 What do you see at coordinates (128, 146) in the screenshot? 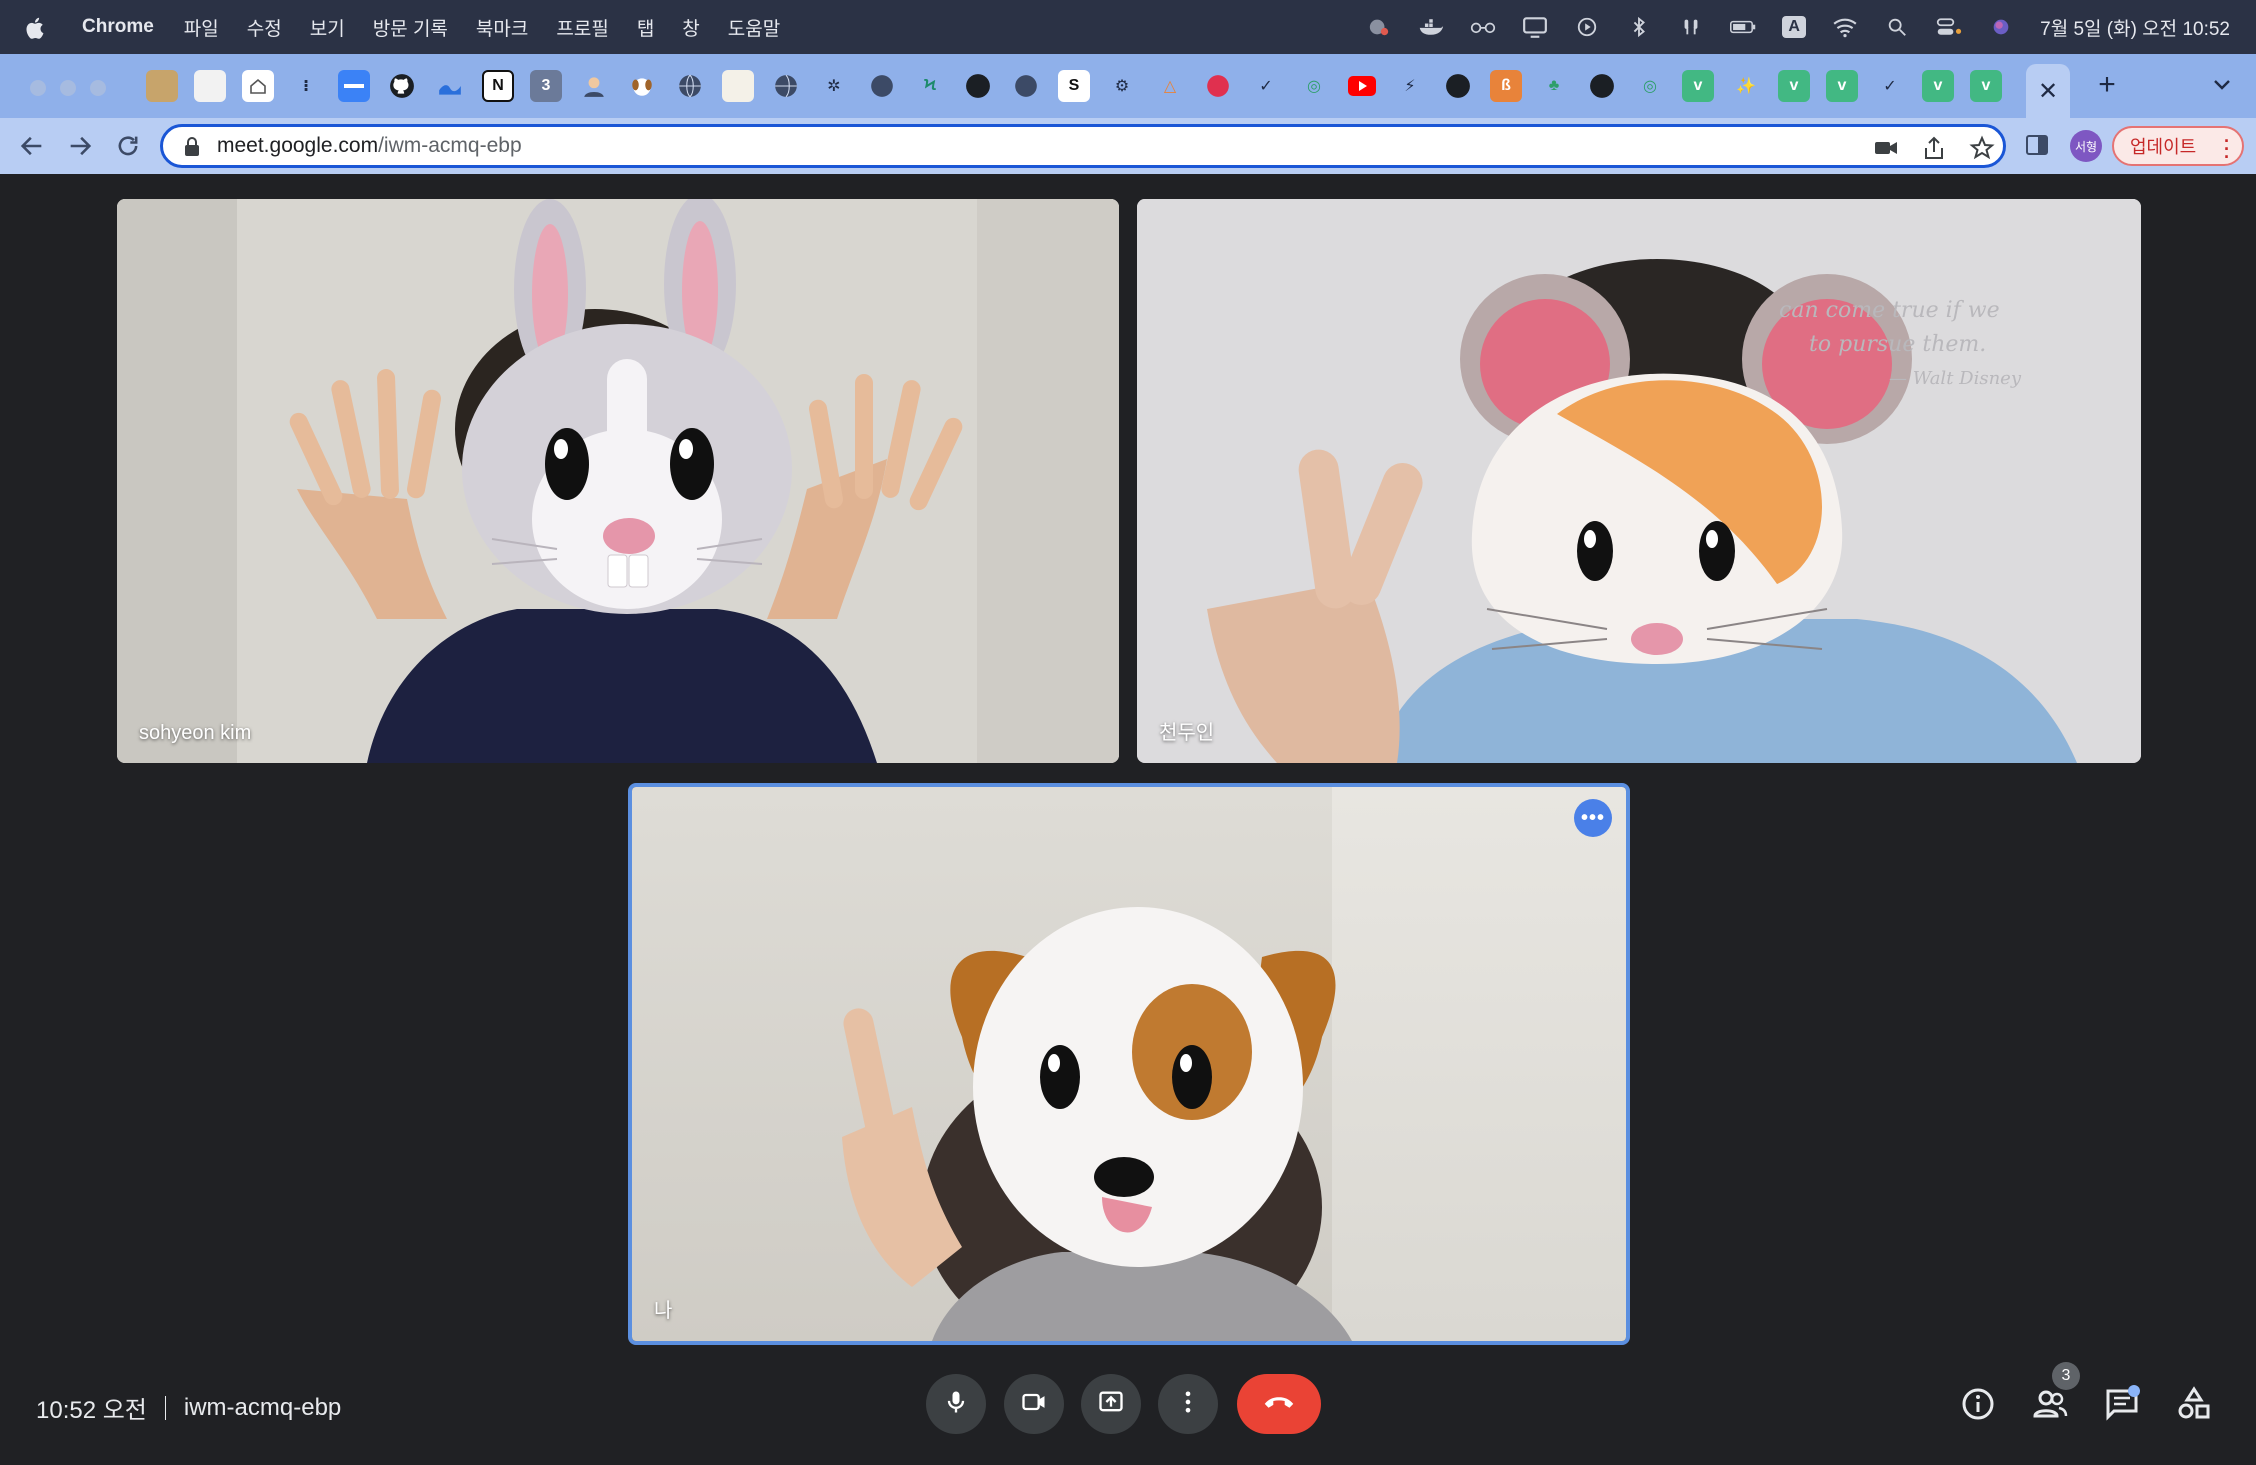
I see `reload-icon` at bounding box center [128, 146].